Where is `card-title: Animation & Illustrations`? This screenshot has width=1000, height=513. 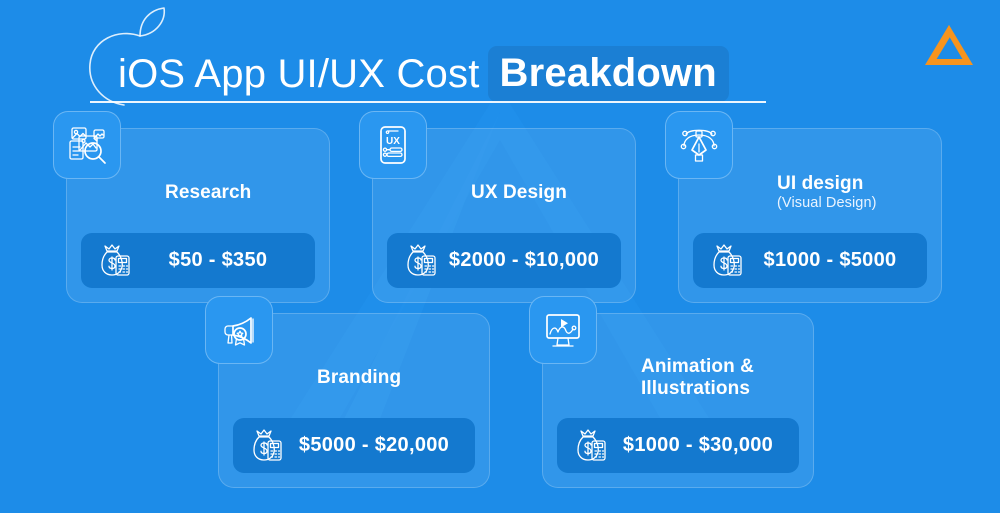 card-title: Animation & Illustrations is located at coordinates (697, 378).